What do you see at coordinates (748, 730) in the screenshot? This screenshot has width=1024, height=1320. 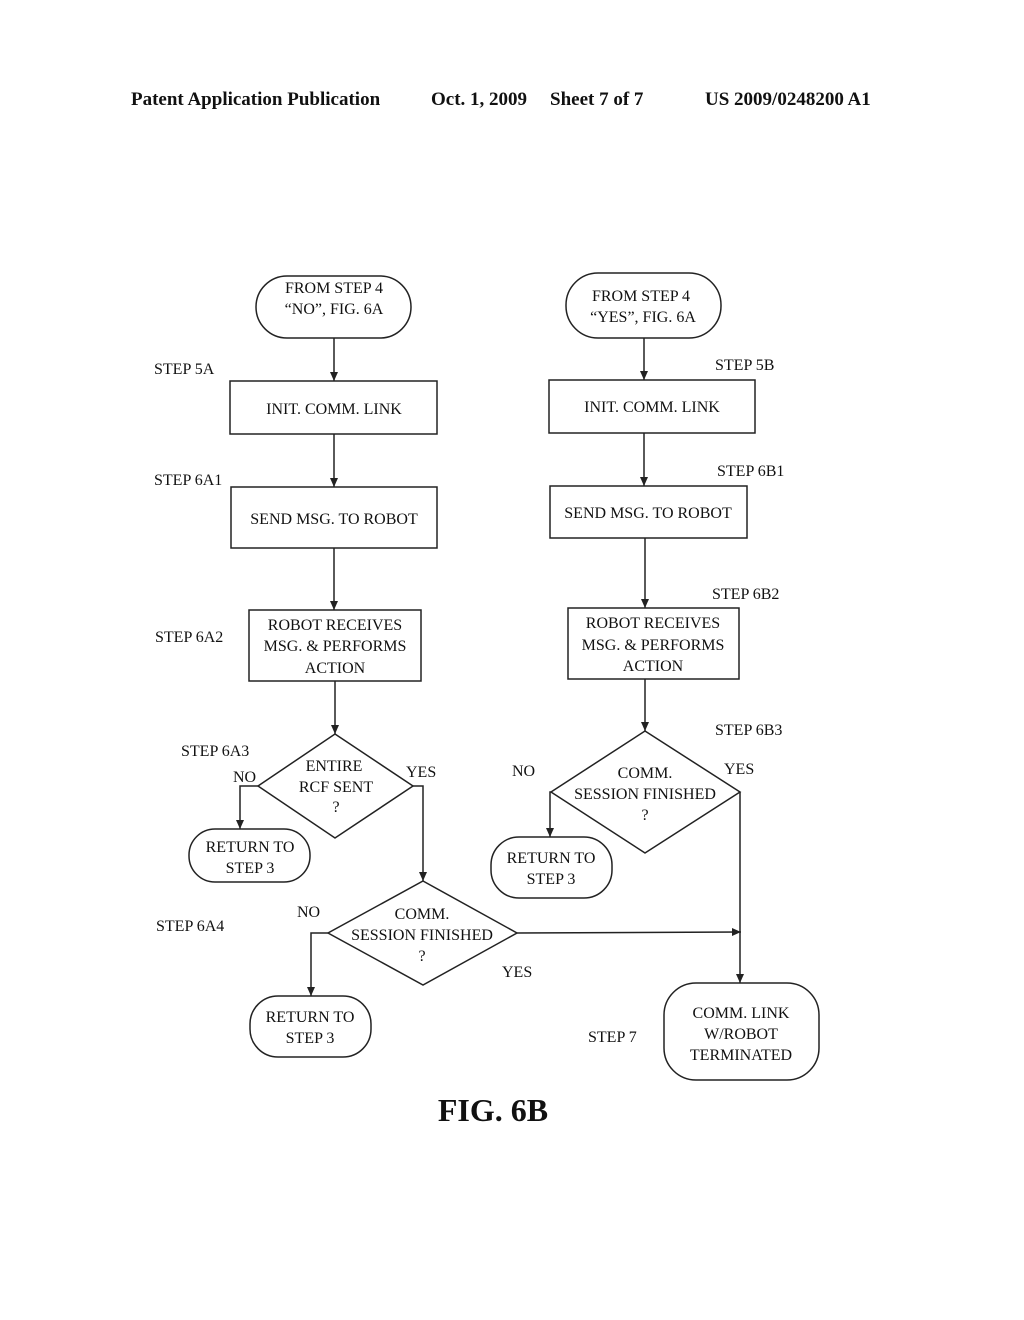 I see `step-label-6b3: STEP 6B3` at bounding box center [748, 730].